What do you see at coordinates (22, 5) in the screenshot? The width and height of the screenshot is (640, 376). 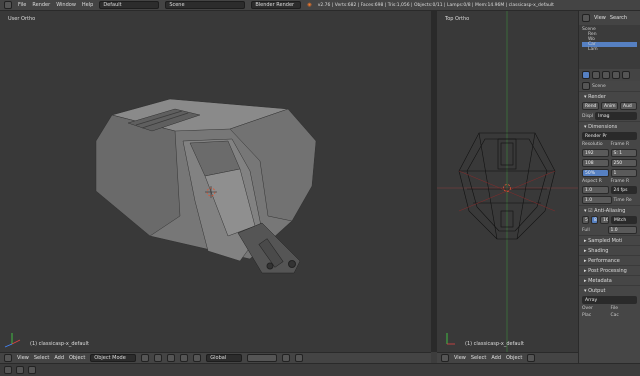 I see `menu-file: File` at bounding box center [22, 5].